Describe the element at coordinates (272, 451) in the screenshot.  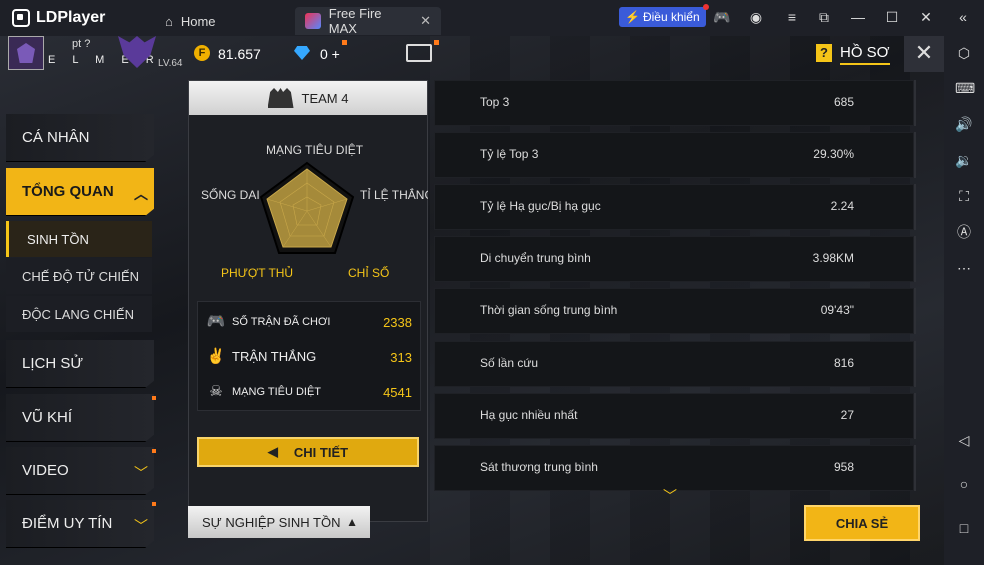
I see `arrow-left-icon: ◀` at that location.